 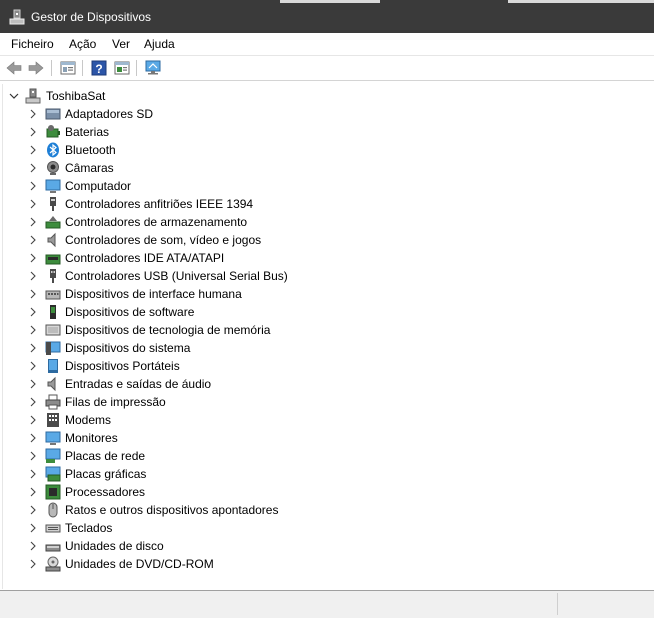 I want to click on tree-item-placas-rede: Placas de rede, so click(x=323, y=456).